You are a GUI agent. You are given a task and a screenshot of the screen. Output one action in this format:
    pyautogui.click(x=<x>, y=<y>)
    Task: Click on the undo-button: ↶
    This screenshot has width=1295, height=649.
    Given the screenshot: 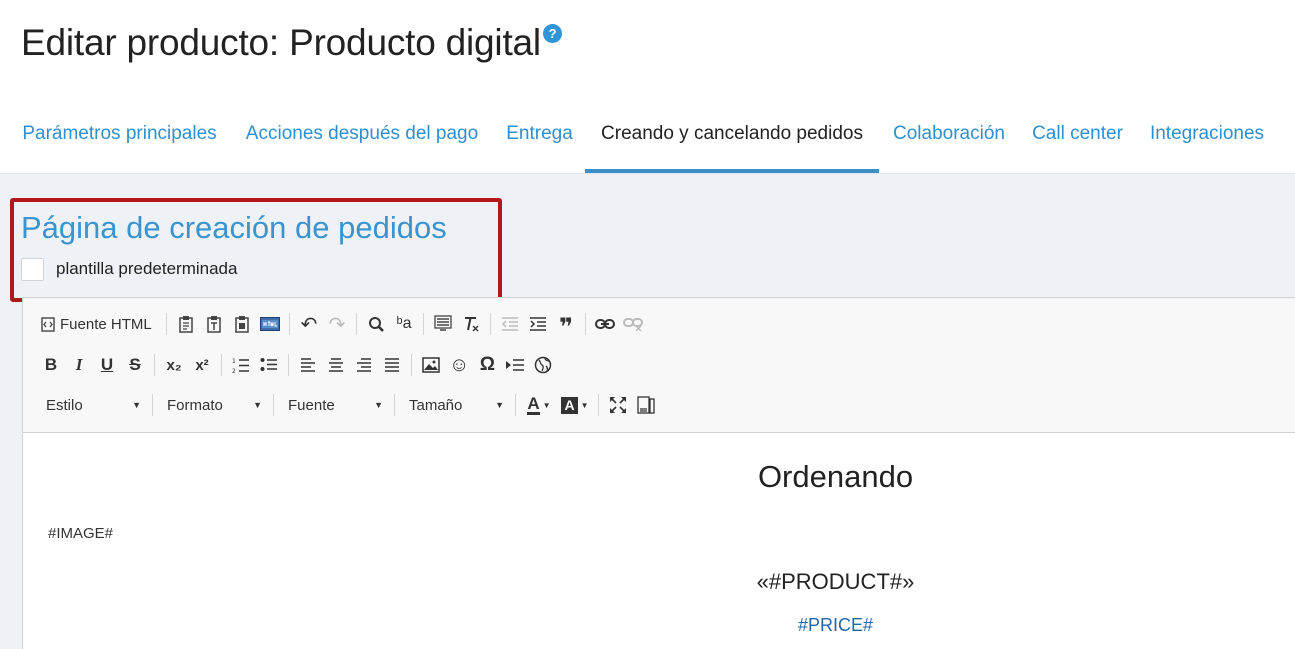 What is the action you would take?
    pyautogui.click(x=309, y=324)
    